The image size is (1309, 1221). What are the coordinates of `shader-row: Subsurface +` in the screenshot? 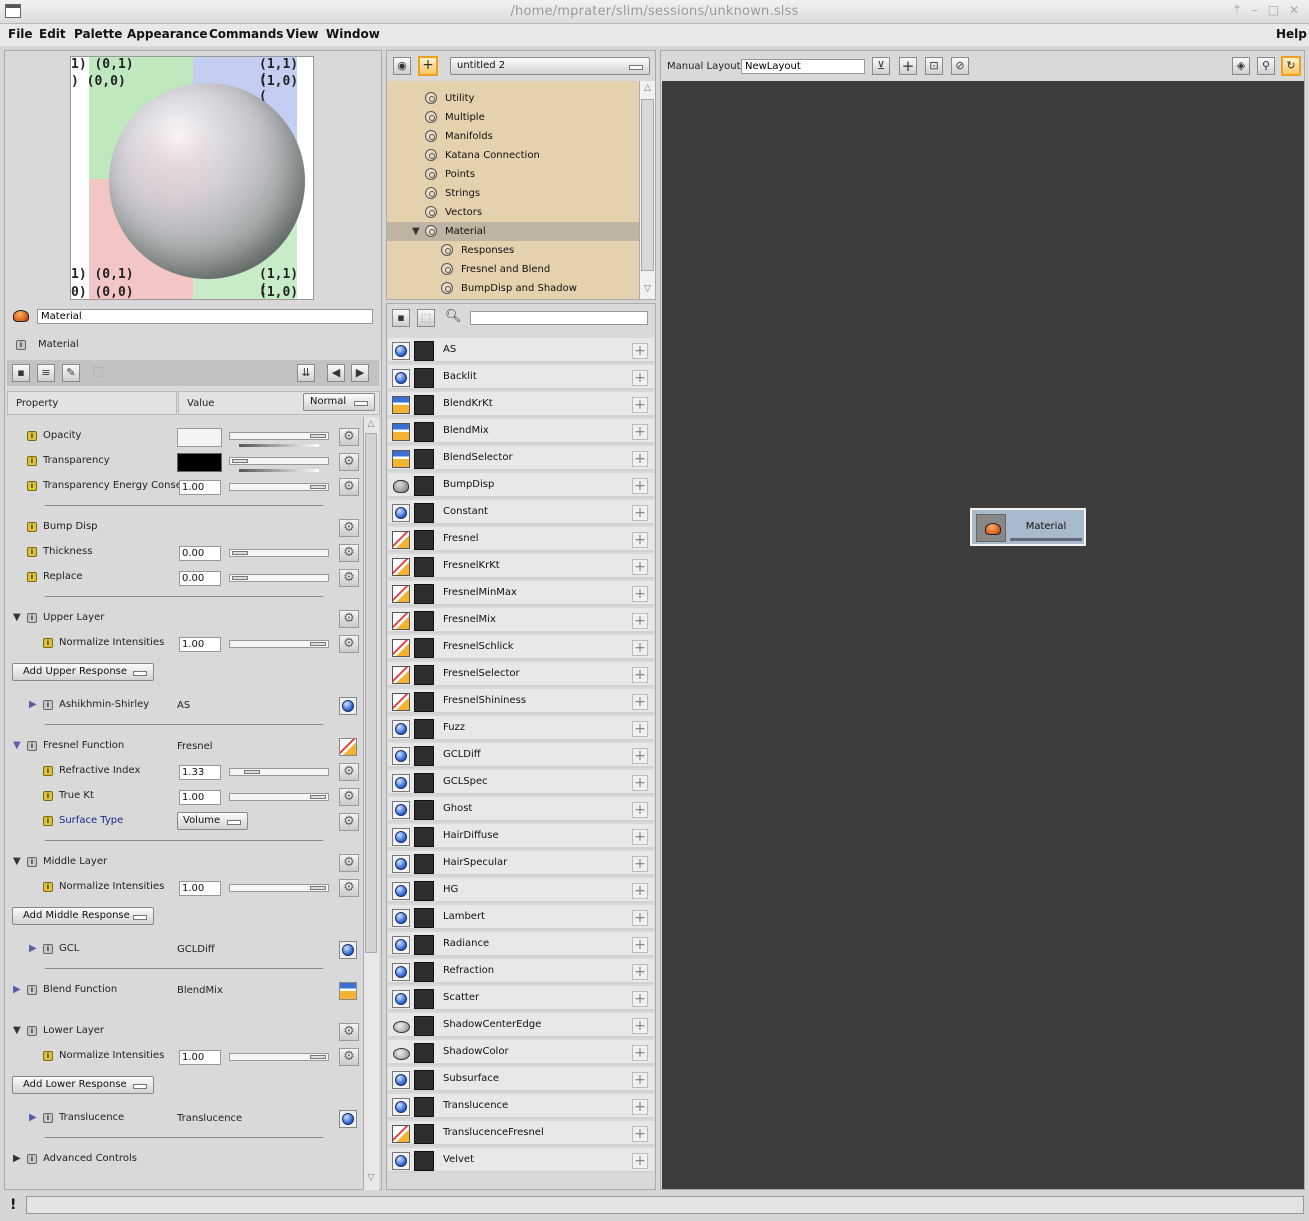 It's located at (521, 1079).